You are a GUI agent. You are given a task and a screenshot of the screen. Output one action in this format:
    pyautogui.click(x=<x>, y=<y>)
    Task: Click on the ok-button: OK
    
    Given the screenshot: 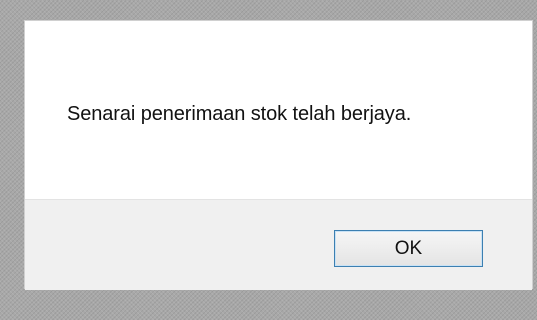 What is the action you would take?
    pyautogui.click(x=408, y=248)
    